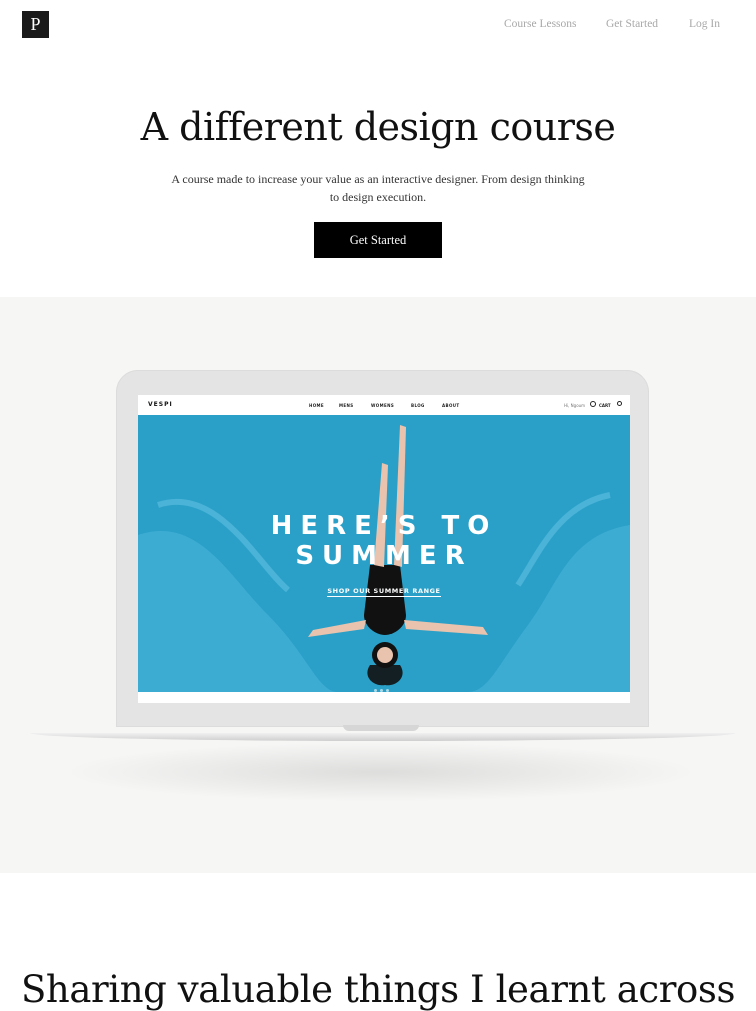 The width and height of the screenshot is (756, 1011). What do you see at coordinates (704, 24) in the screenshot?
I see `nav-link-log-in: Log In` at bounding box center [704, 24].